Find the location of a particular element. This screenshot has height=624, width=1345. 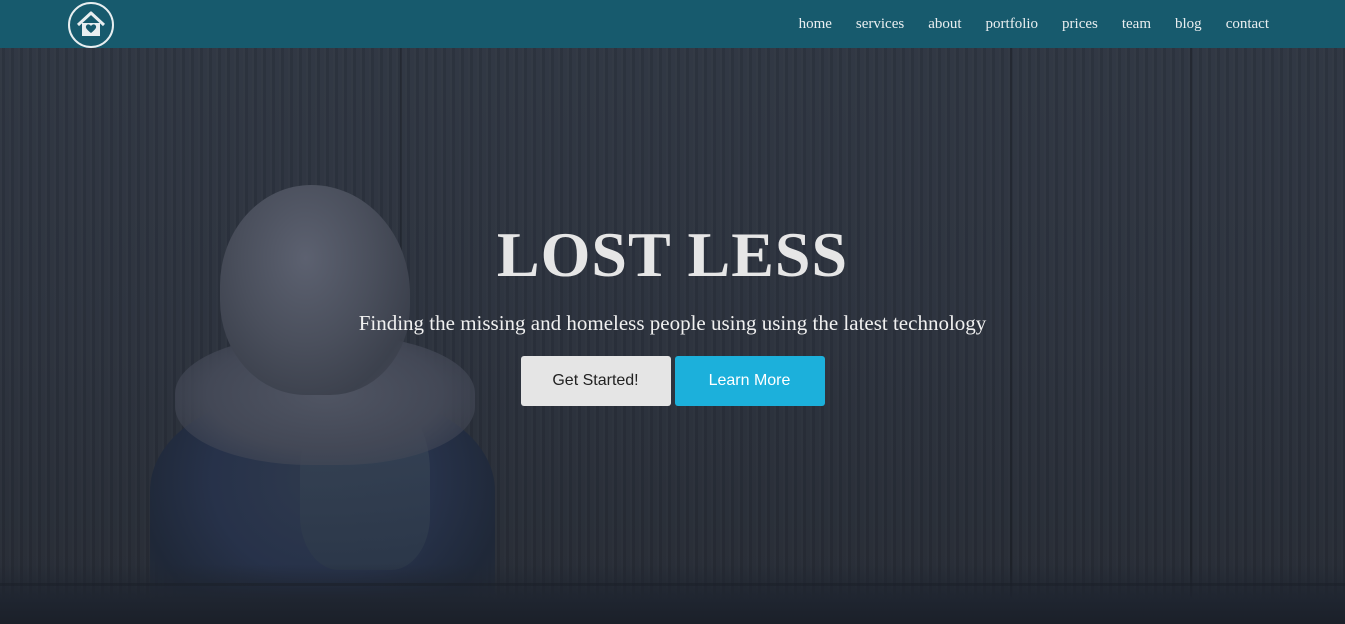

nav-blog: blog is located at coordinates (1188, 24).